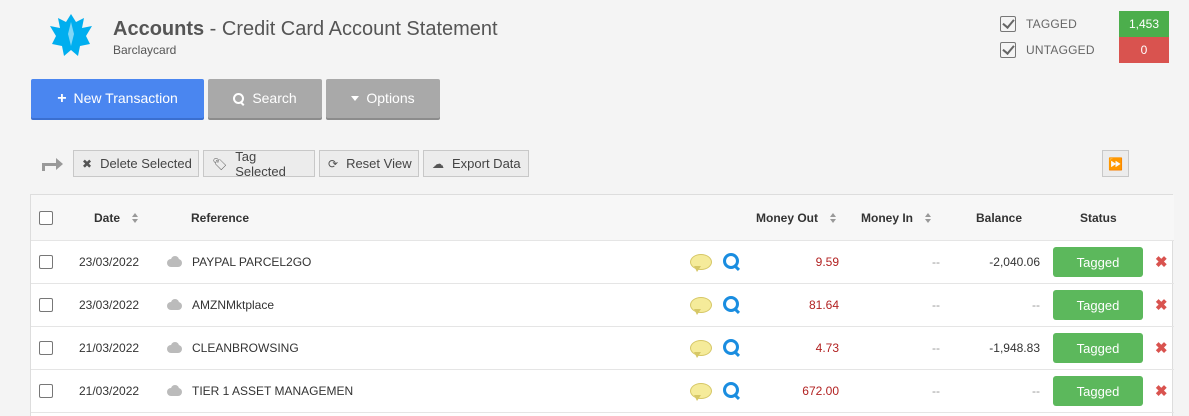 The width and height of the screenshot is (1189, 416). Describe the element at coordinates (823, 305) in the screenshot. I see `row-money-out: 81.64` at that location.